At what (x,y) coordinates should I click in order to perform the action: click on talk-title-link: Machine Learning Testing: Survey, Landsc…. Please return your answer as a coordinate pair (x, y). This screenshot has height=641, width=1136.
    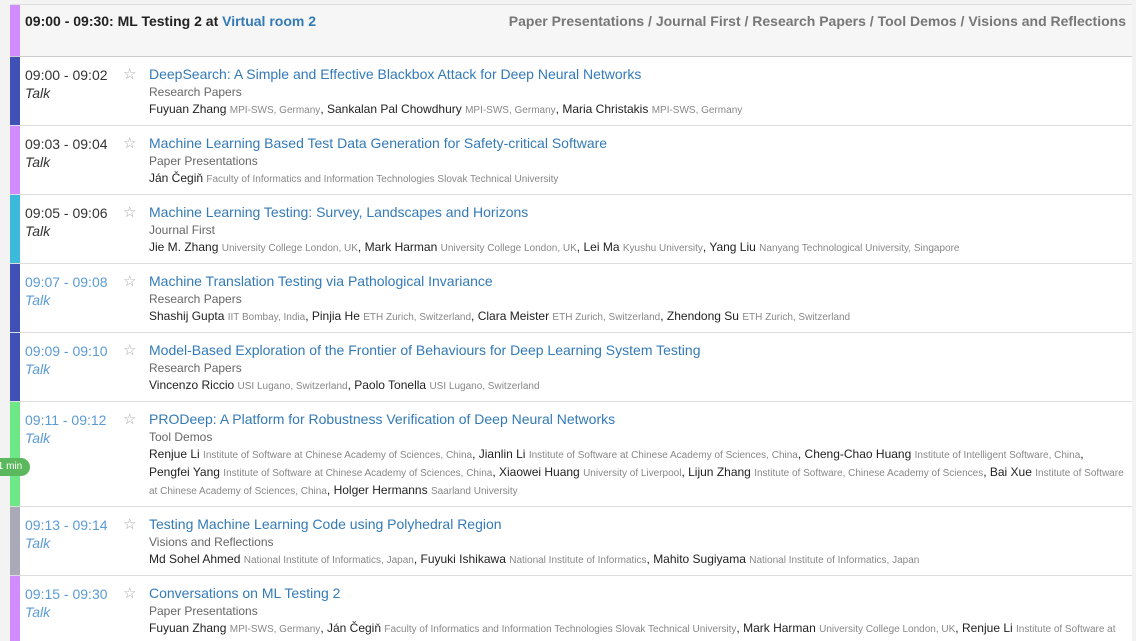
    Looking at the image, I should click on (338, 212).